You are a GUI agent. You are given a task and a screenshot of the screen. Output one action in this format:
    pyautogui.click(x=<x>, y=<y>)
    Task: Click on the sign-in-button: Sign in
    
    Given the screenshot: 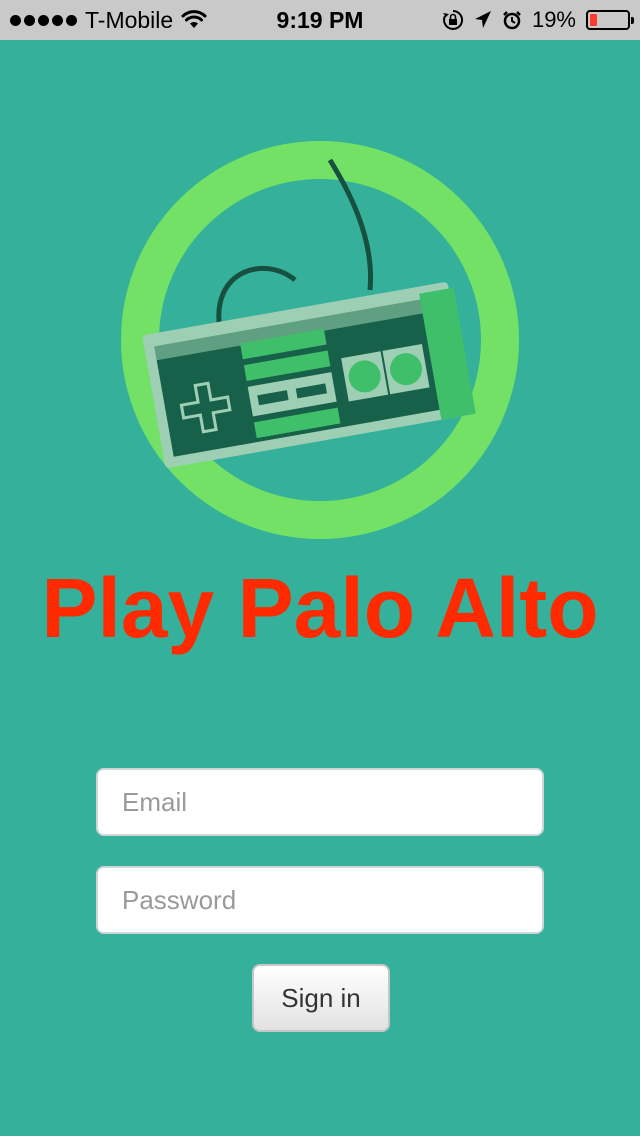 What is the action you would take?
    pyautogui.click(x=321, y=998)
    